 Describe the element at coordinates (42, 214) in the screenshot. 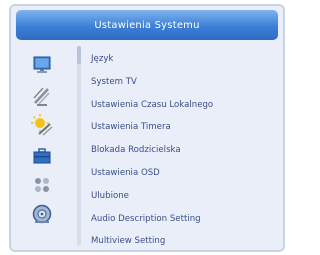

I see `cd-player-icon` at that location.